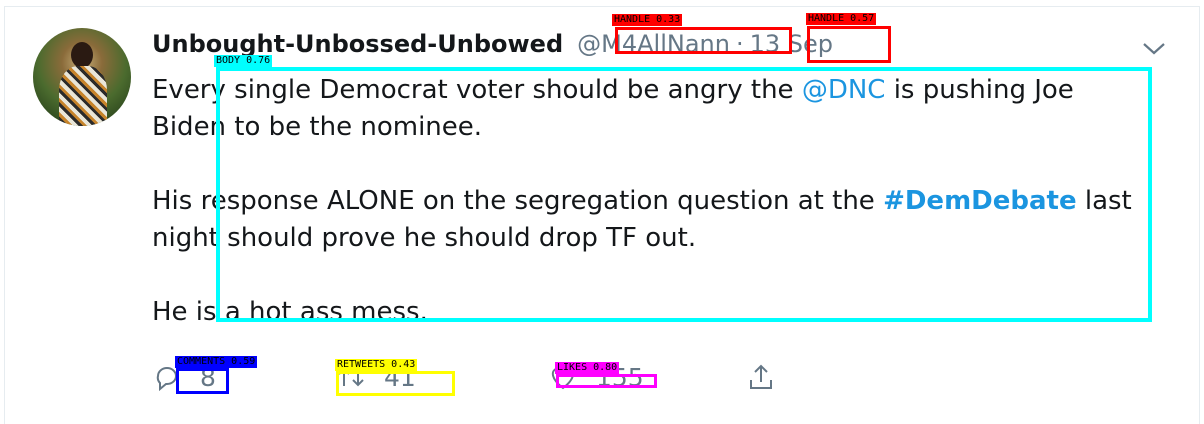 The height and width of the screenshot is (424, 1204). What do you see at coordinates (502, 382) in the screenshot?
I see `tweet-actions: 8 41 155` at bounding box center [502, 382].